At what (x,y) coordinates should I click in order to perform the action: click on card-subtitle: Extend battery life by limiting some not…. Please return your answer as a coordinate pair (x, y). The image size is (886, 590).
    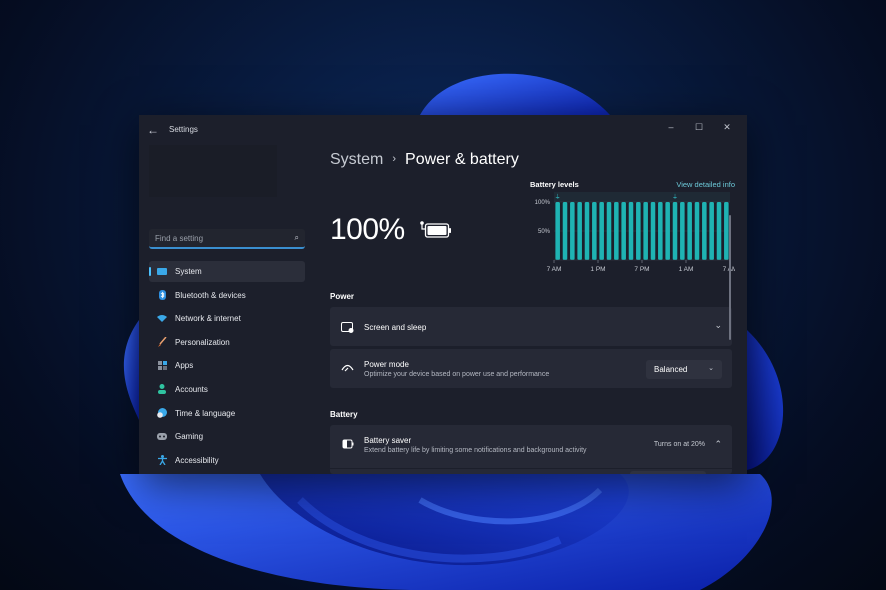
    Looking at the image, I should click on (475, 450).